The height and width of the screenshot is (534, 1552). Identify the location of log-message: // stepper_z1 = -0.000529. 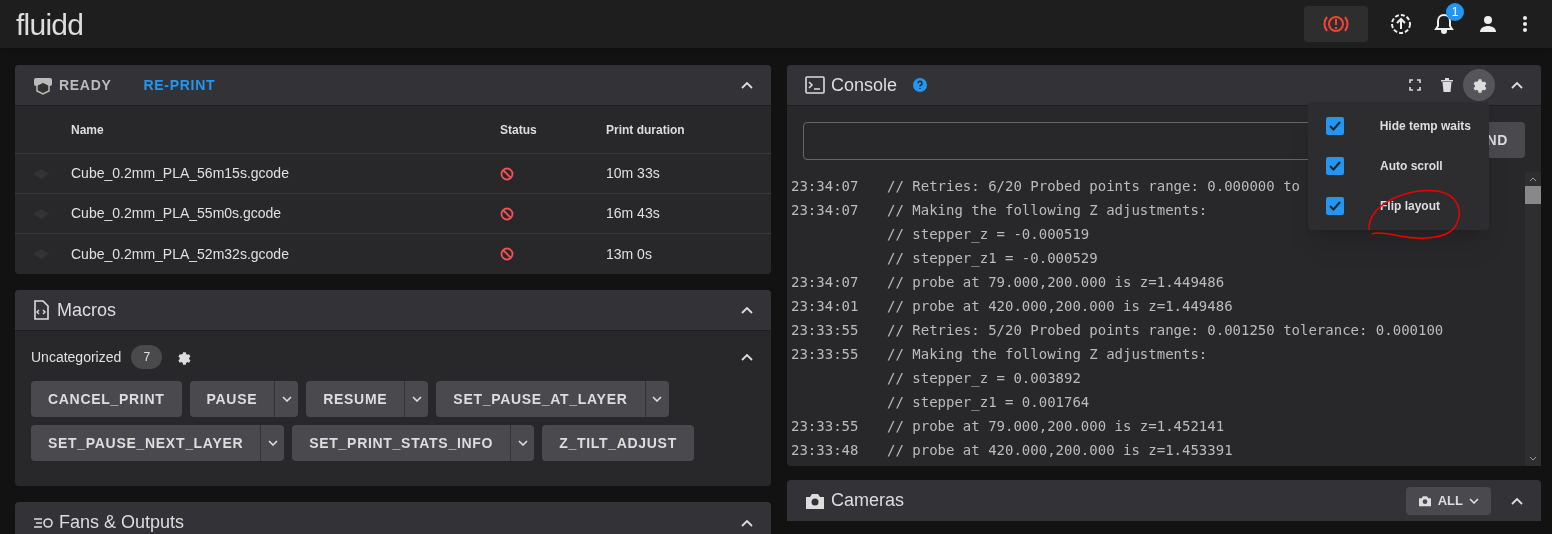
(992, 259).